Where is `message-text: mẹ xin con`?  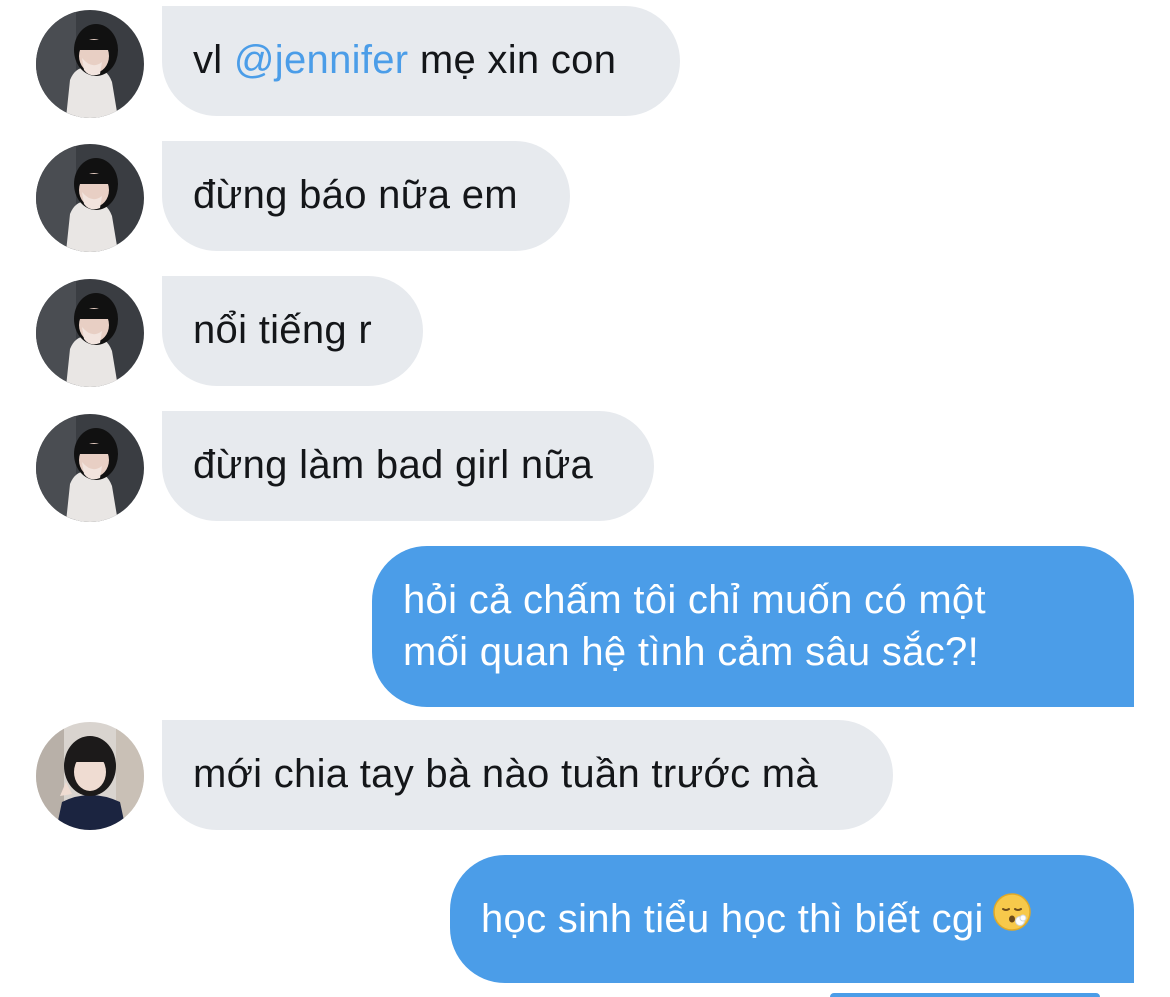
message-text: mẹ xin con is located at coordinates (512, 60).